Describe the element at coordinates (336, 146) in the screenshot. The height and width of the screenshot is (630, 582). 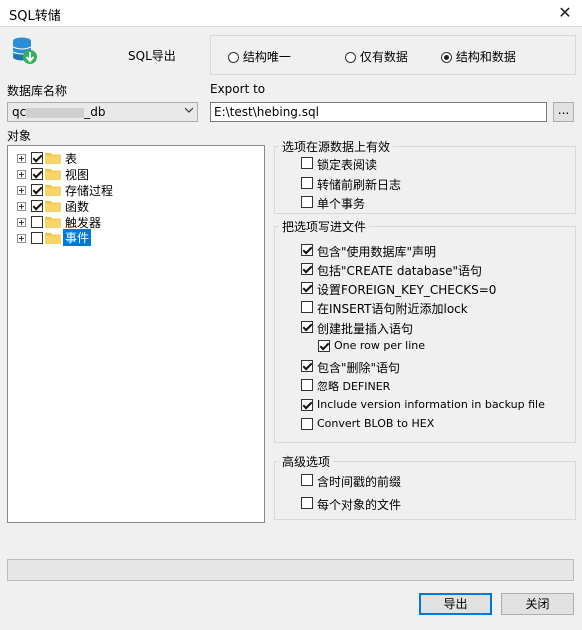
I see `source-options-title: 选项在源数据上有效` at that location.